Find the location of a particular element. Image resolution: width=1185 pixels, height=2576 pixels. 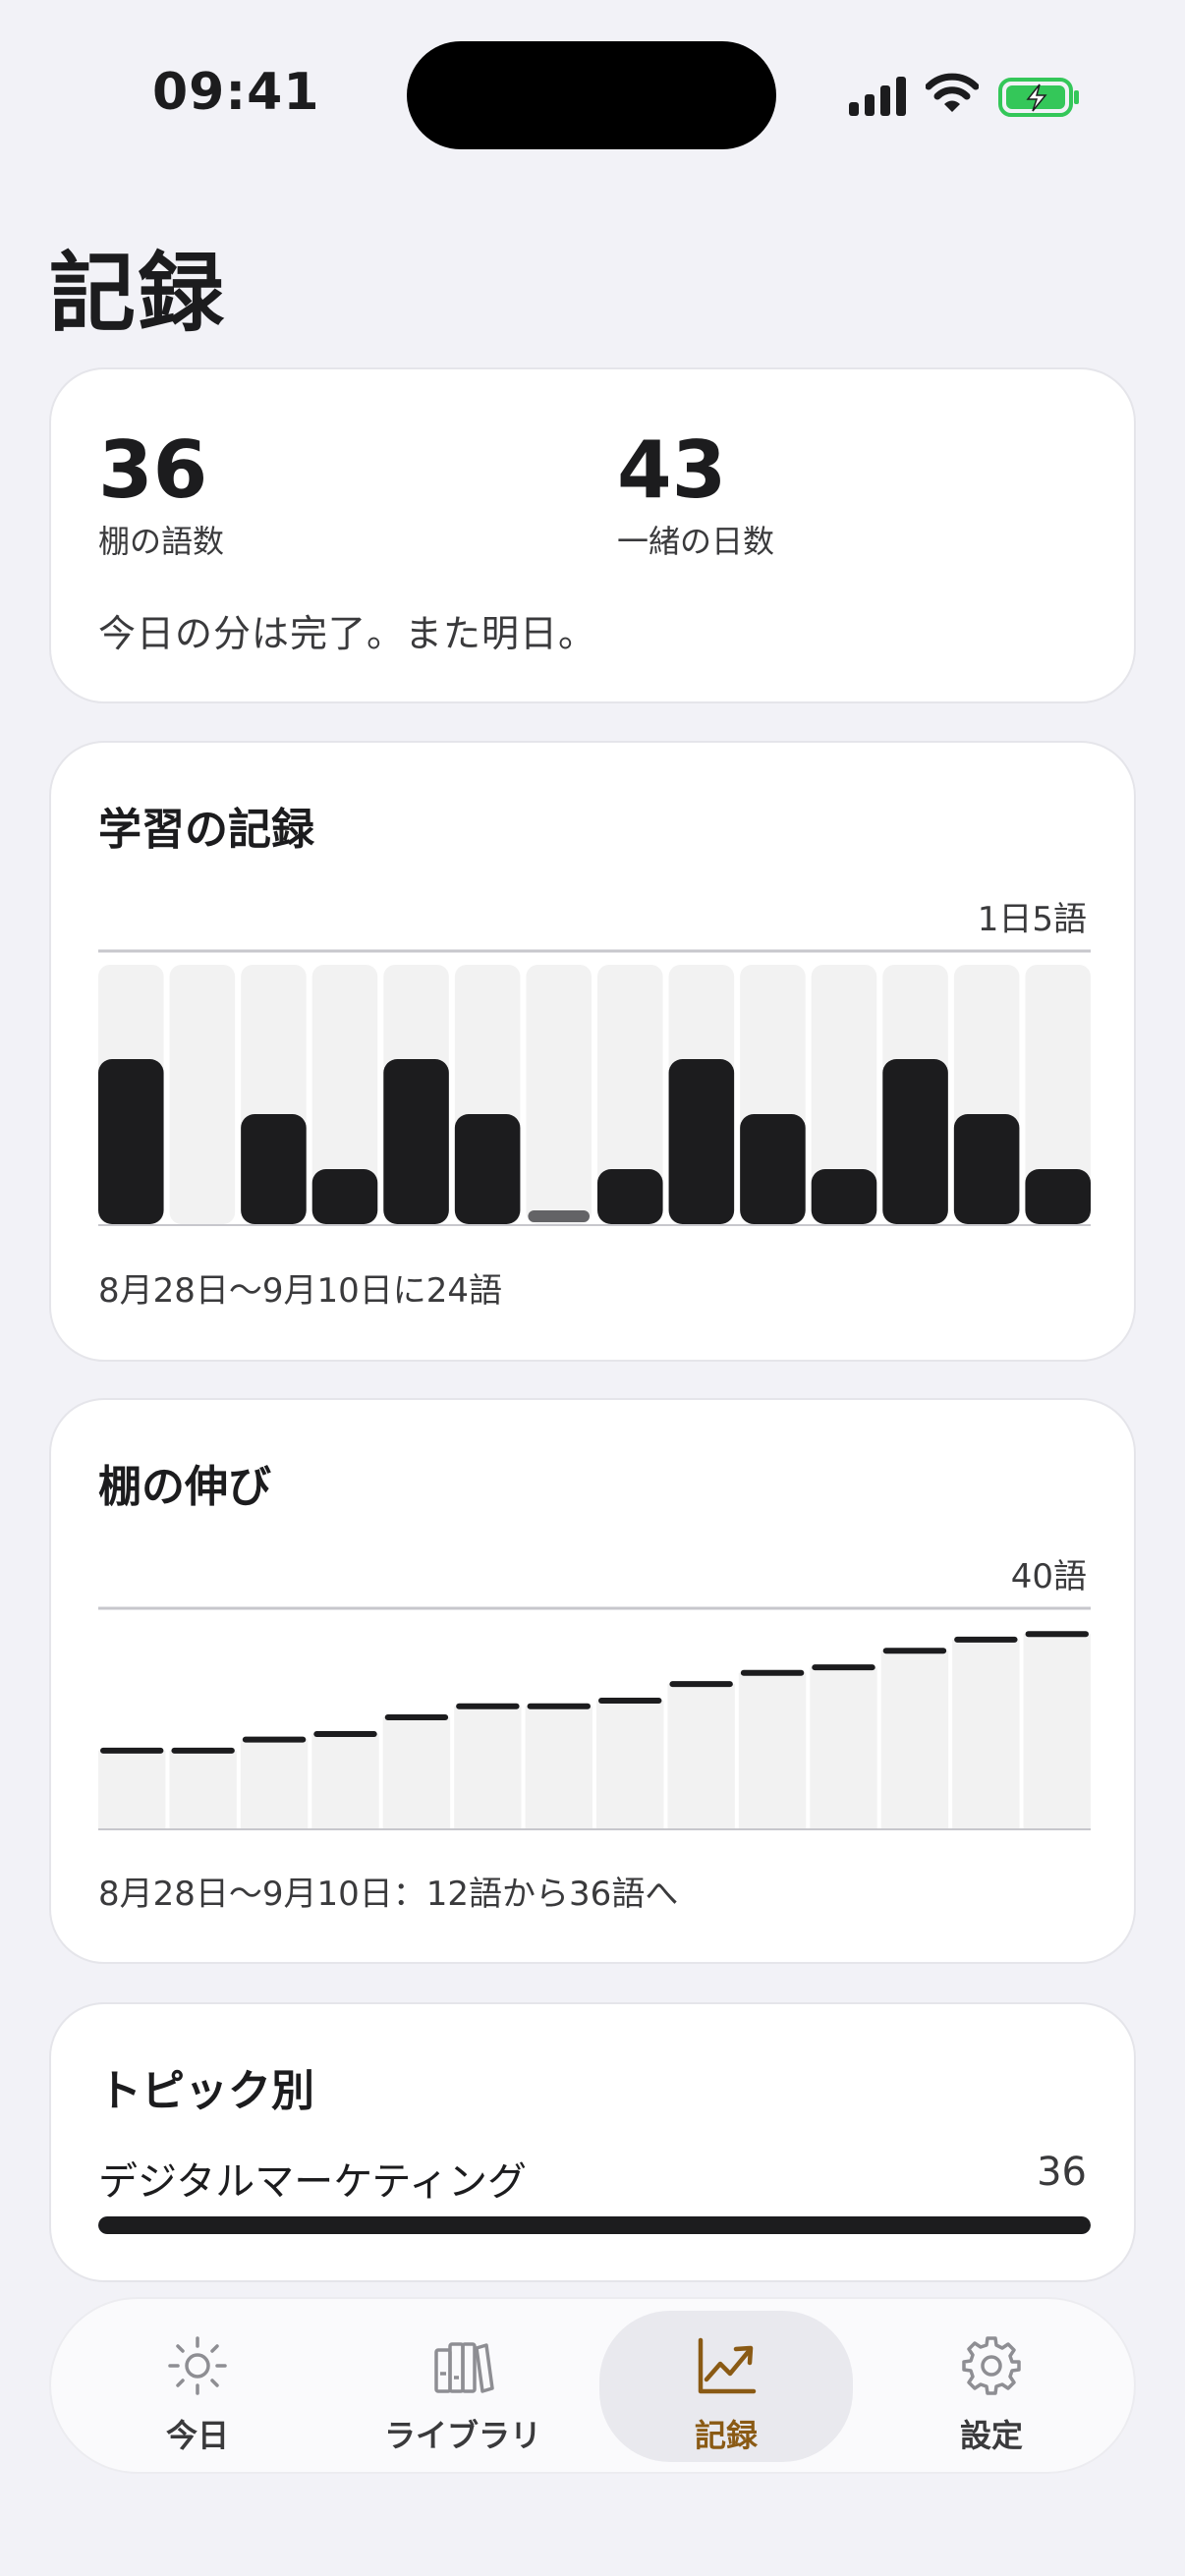

tab-library: ライブラリ is located at coordinates (463, 2386).